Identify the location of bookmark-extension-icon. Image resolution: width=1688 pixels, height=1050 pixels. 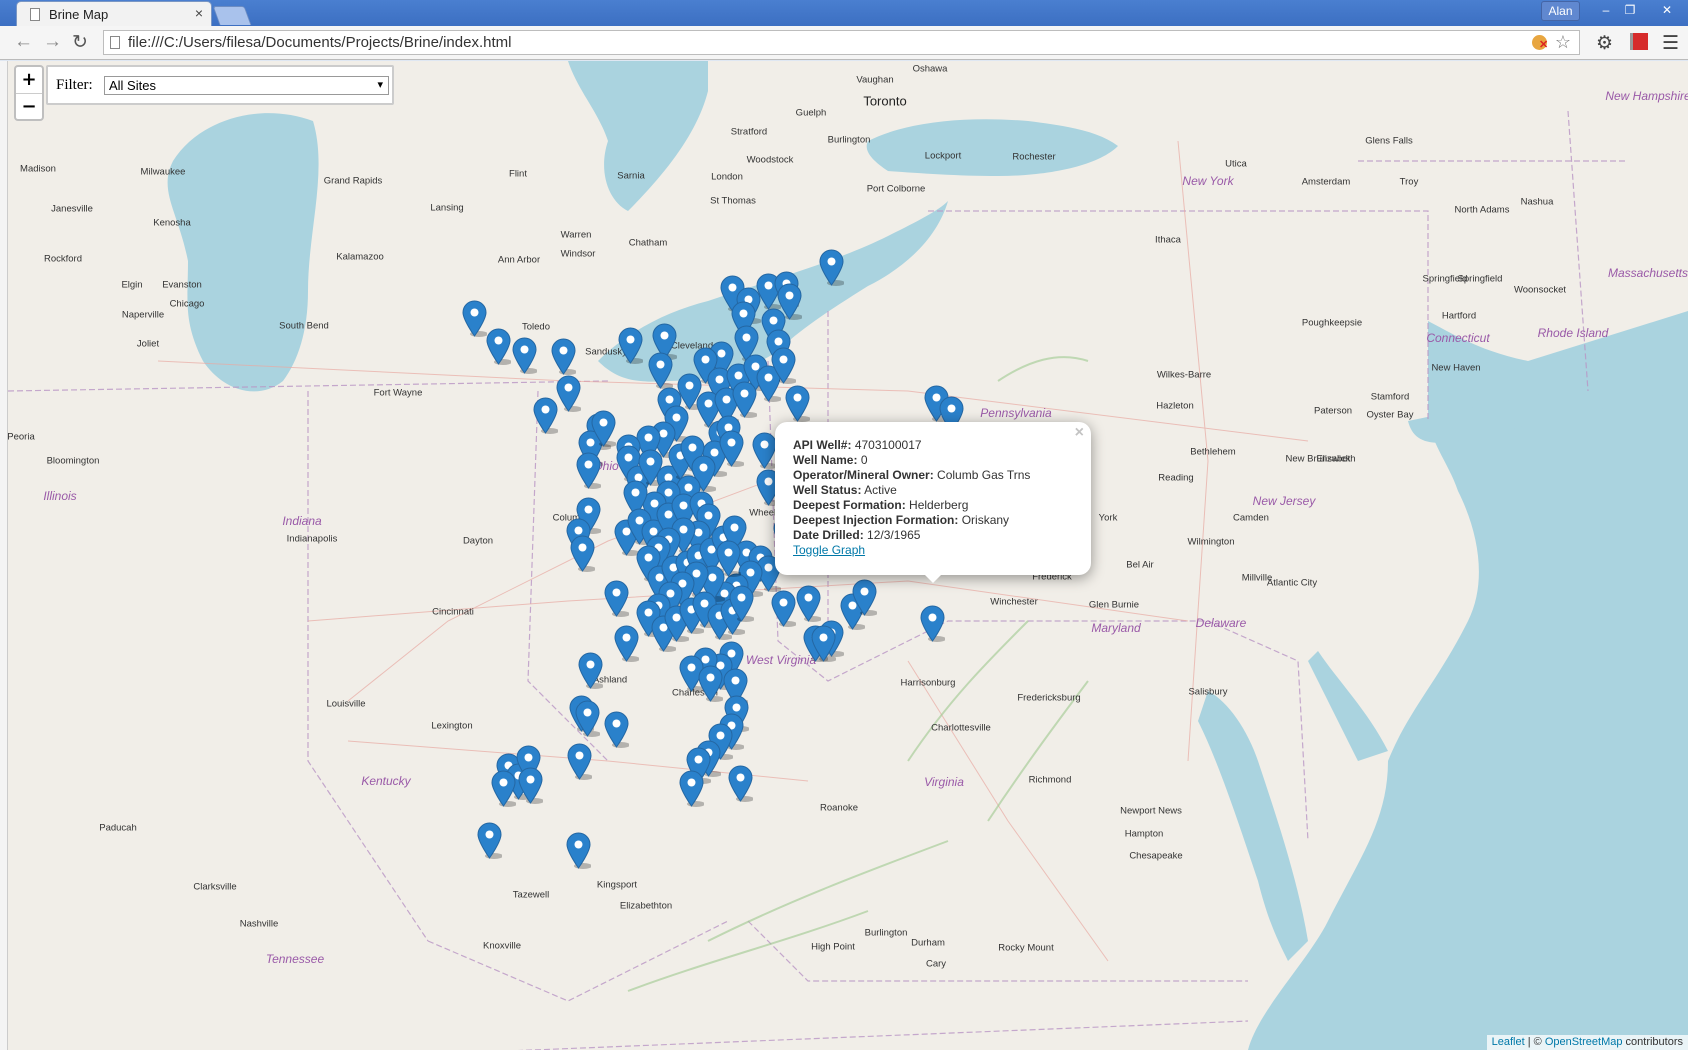
(1639, 41).